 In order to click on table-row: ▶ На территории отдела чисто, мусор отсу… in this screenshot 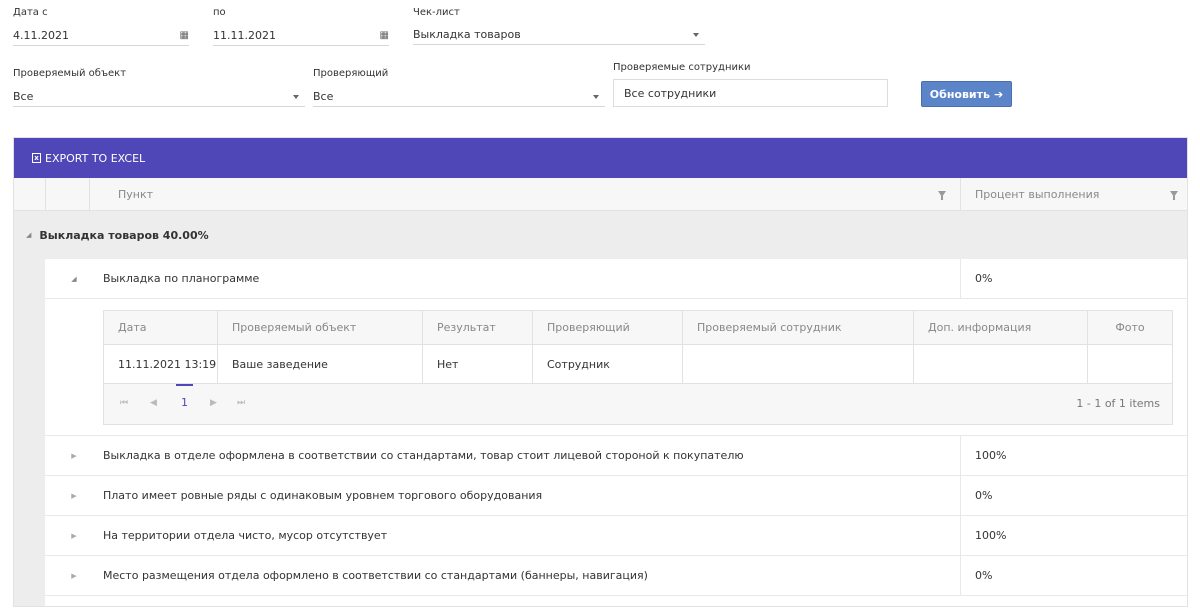, I will do `click(616, 536)`.